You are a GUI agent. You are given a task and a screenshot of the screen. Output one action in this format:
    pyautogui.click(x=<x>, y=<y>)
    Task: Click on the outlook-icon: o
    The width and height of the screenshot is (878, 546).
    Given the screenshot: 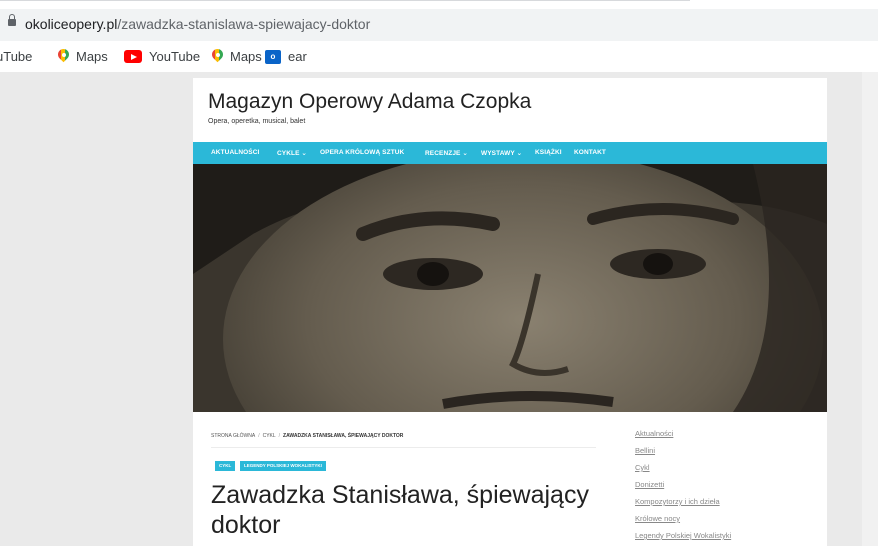 What is the action you would take?
    pyautogui.click(x=273, y=56)
    